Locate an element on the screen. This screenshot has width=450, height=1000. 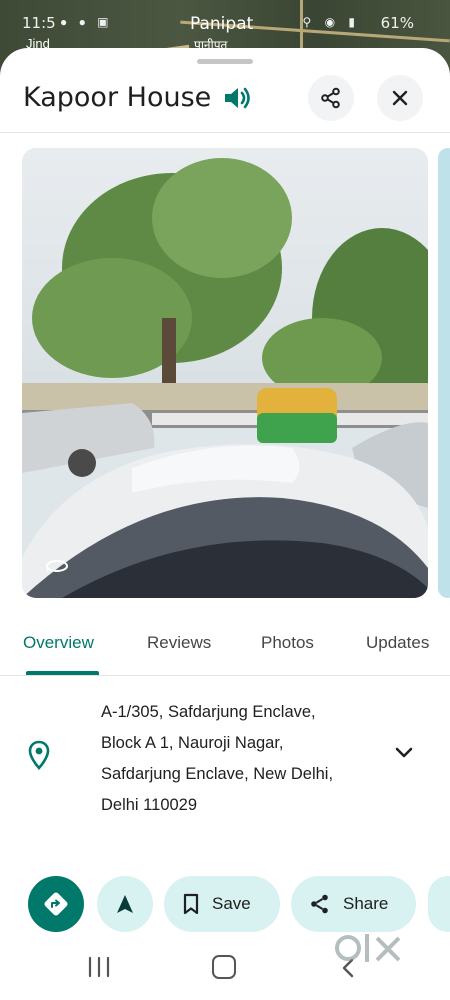
share-button: Share is located at coordinates (353, 904).